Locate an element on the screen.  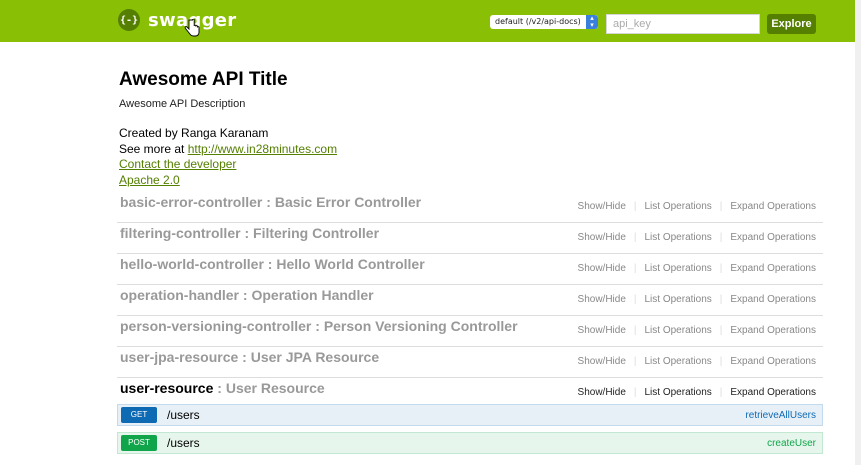
resource-heading: user-jpa-resource : User JPA Resource is located at coordinates (249, 357).